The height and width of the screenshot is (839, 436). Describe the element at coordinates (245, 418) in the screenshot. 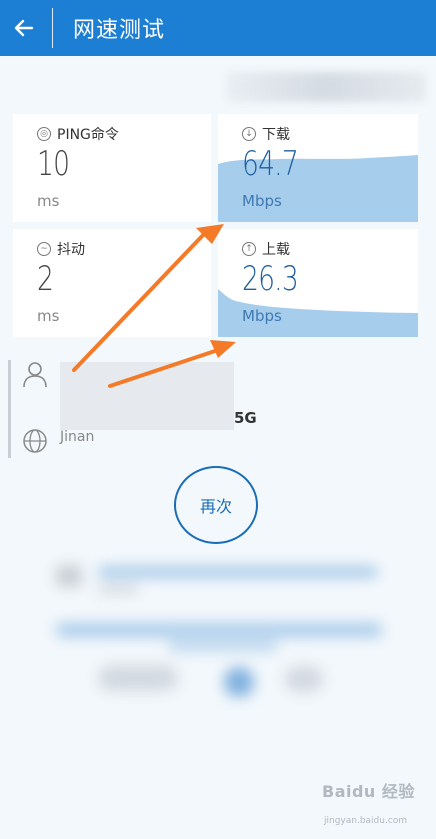

I see `network-type: 5G` at that location.